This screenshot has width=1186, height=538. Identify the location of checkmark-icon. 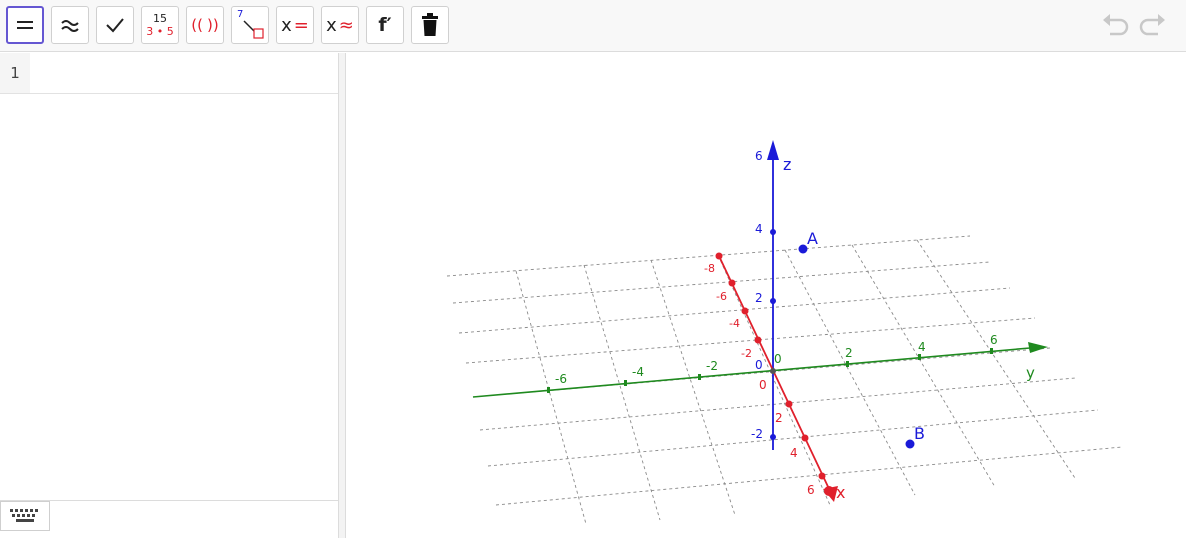
(115, 25).